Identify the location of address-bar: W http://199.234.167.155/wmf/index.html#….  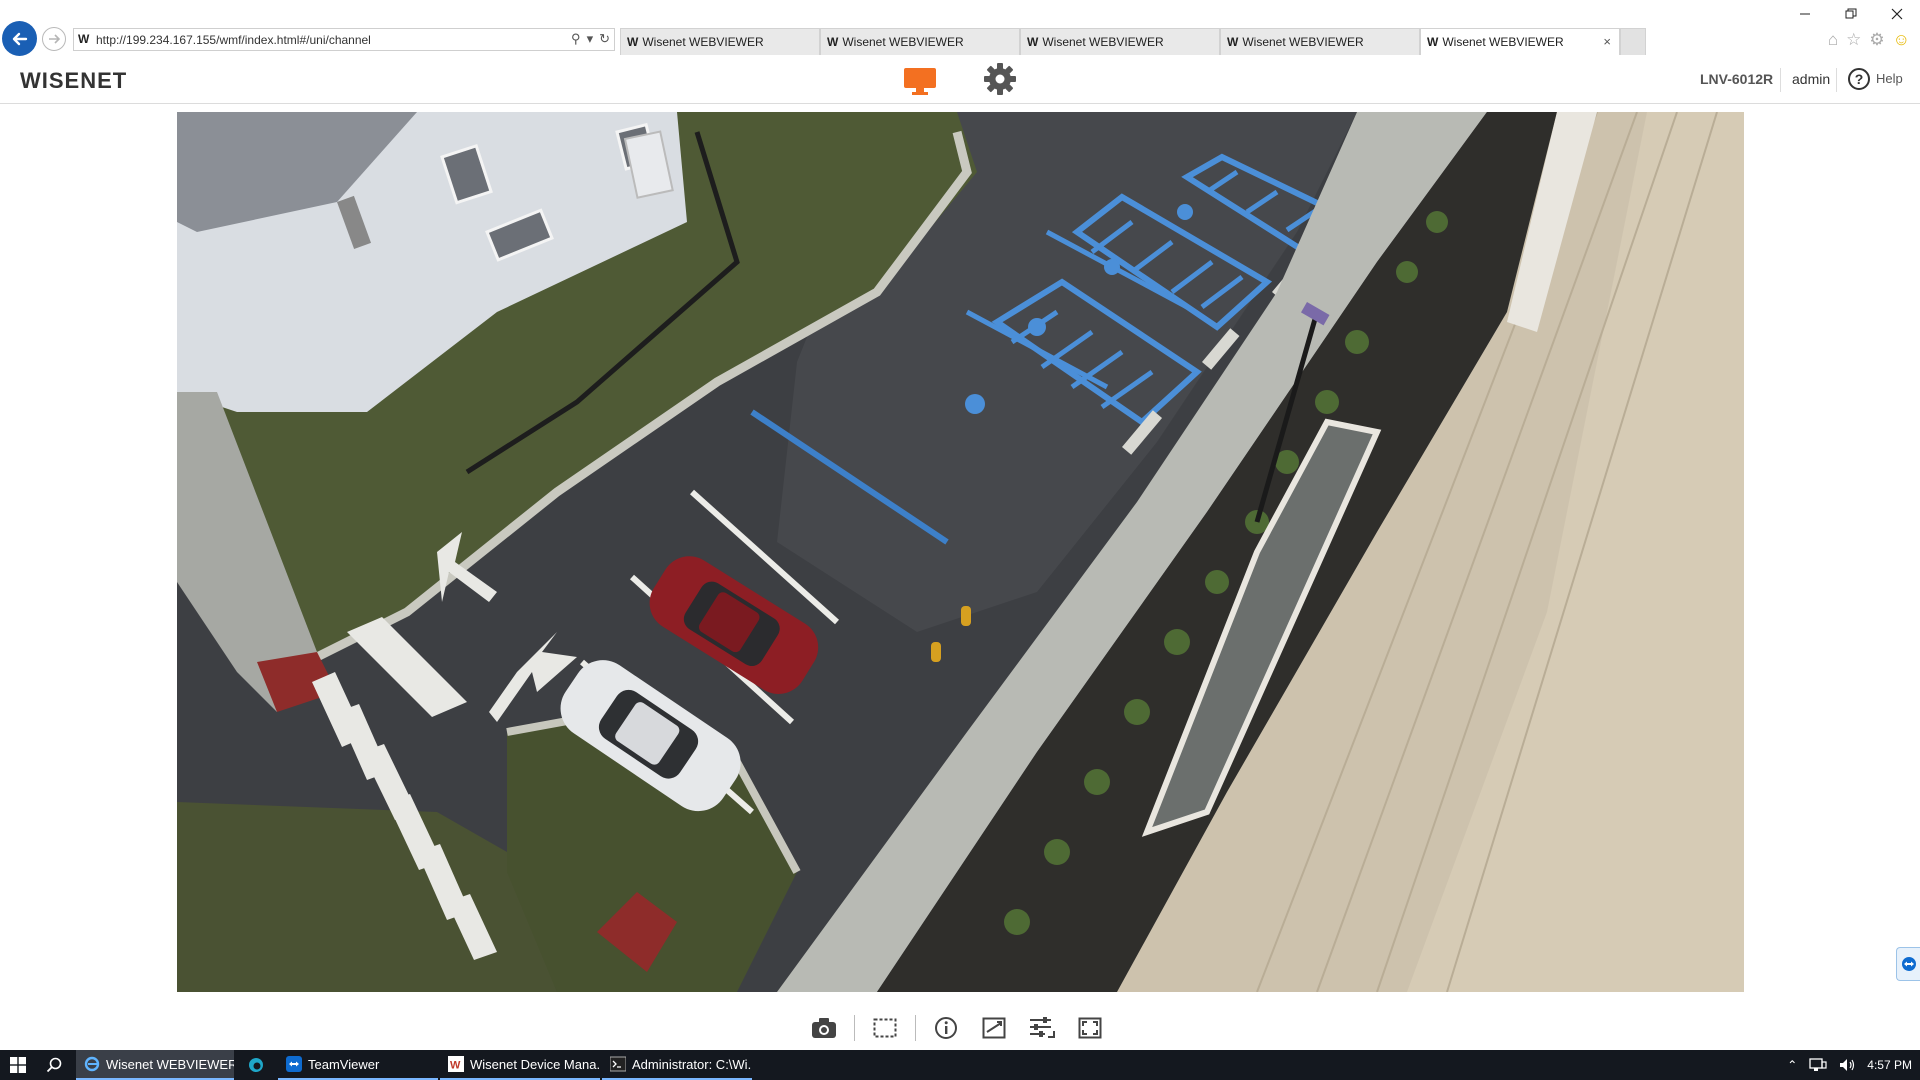
(344, 39).